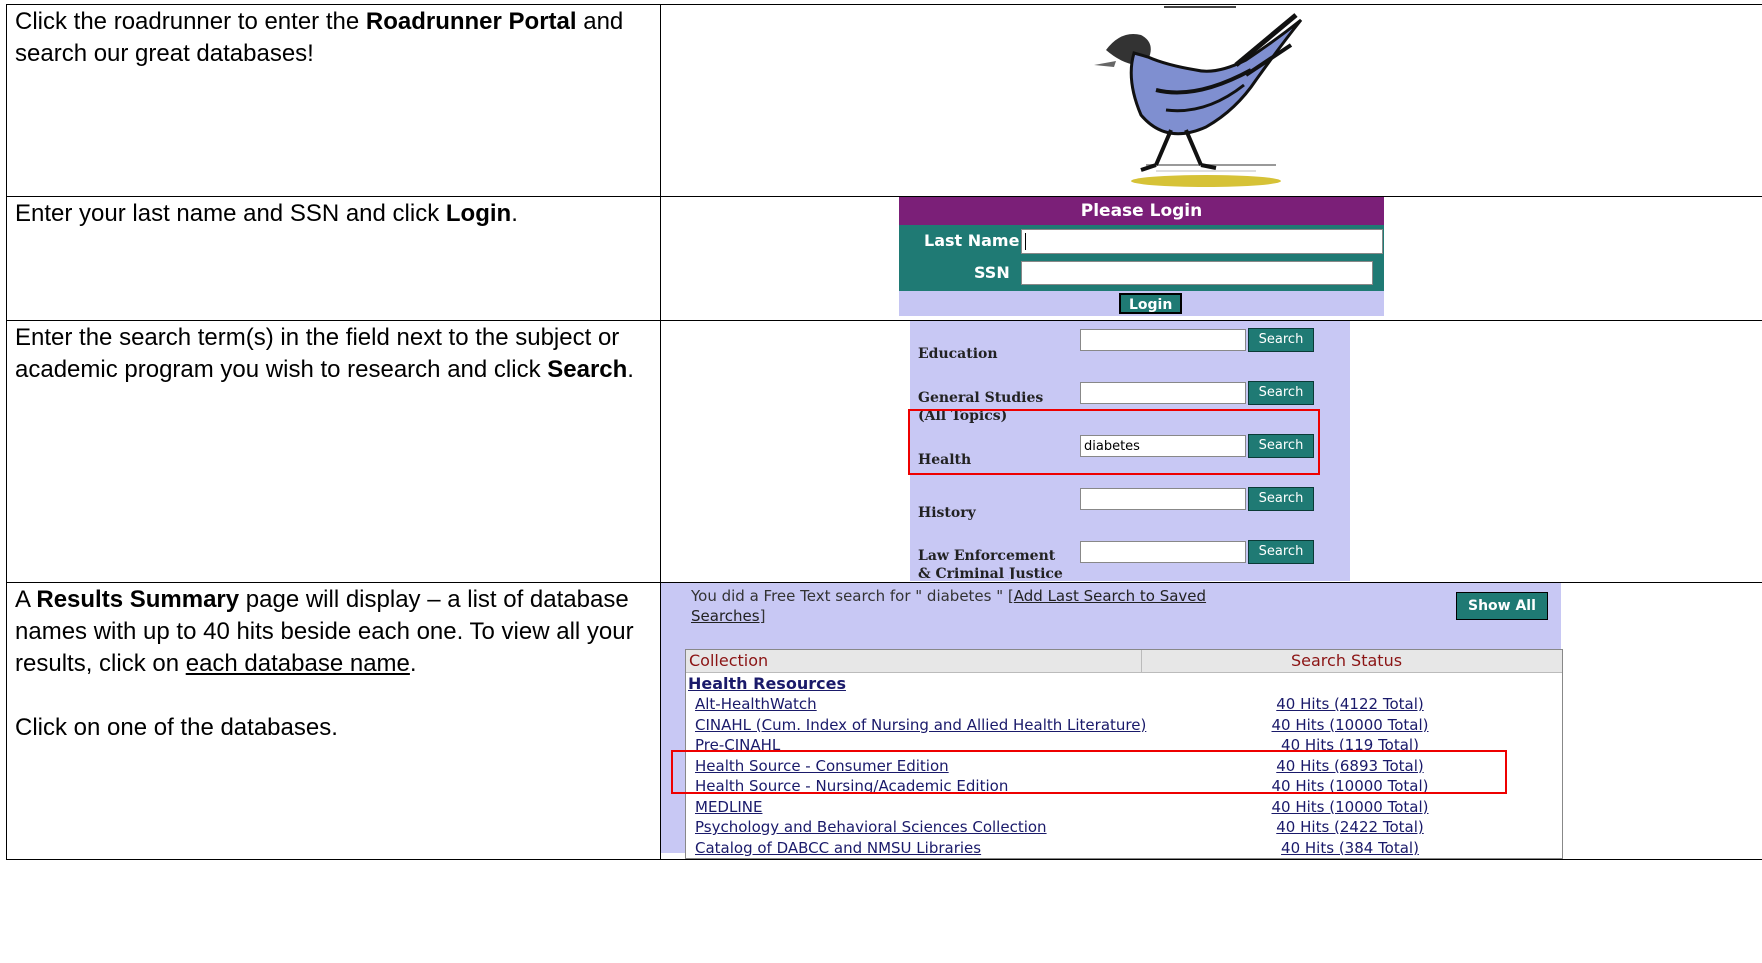  I want to click on subject-label: Education, so click(958, 354).